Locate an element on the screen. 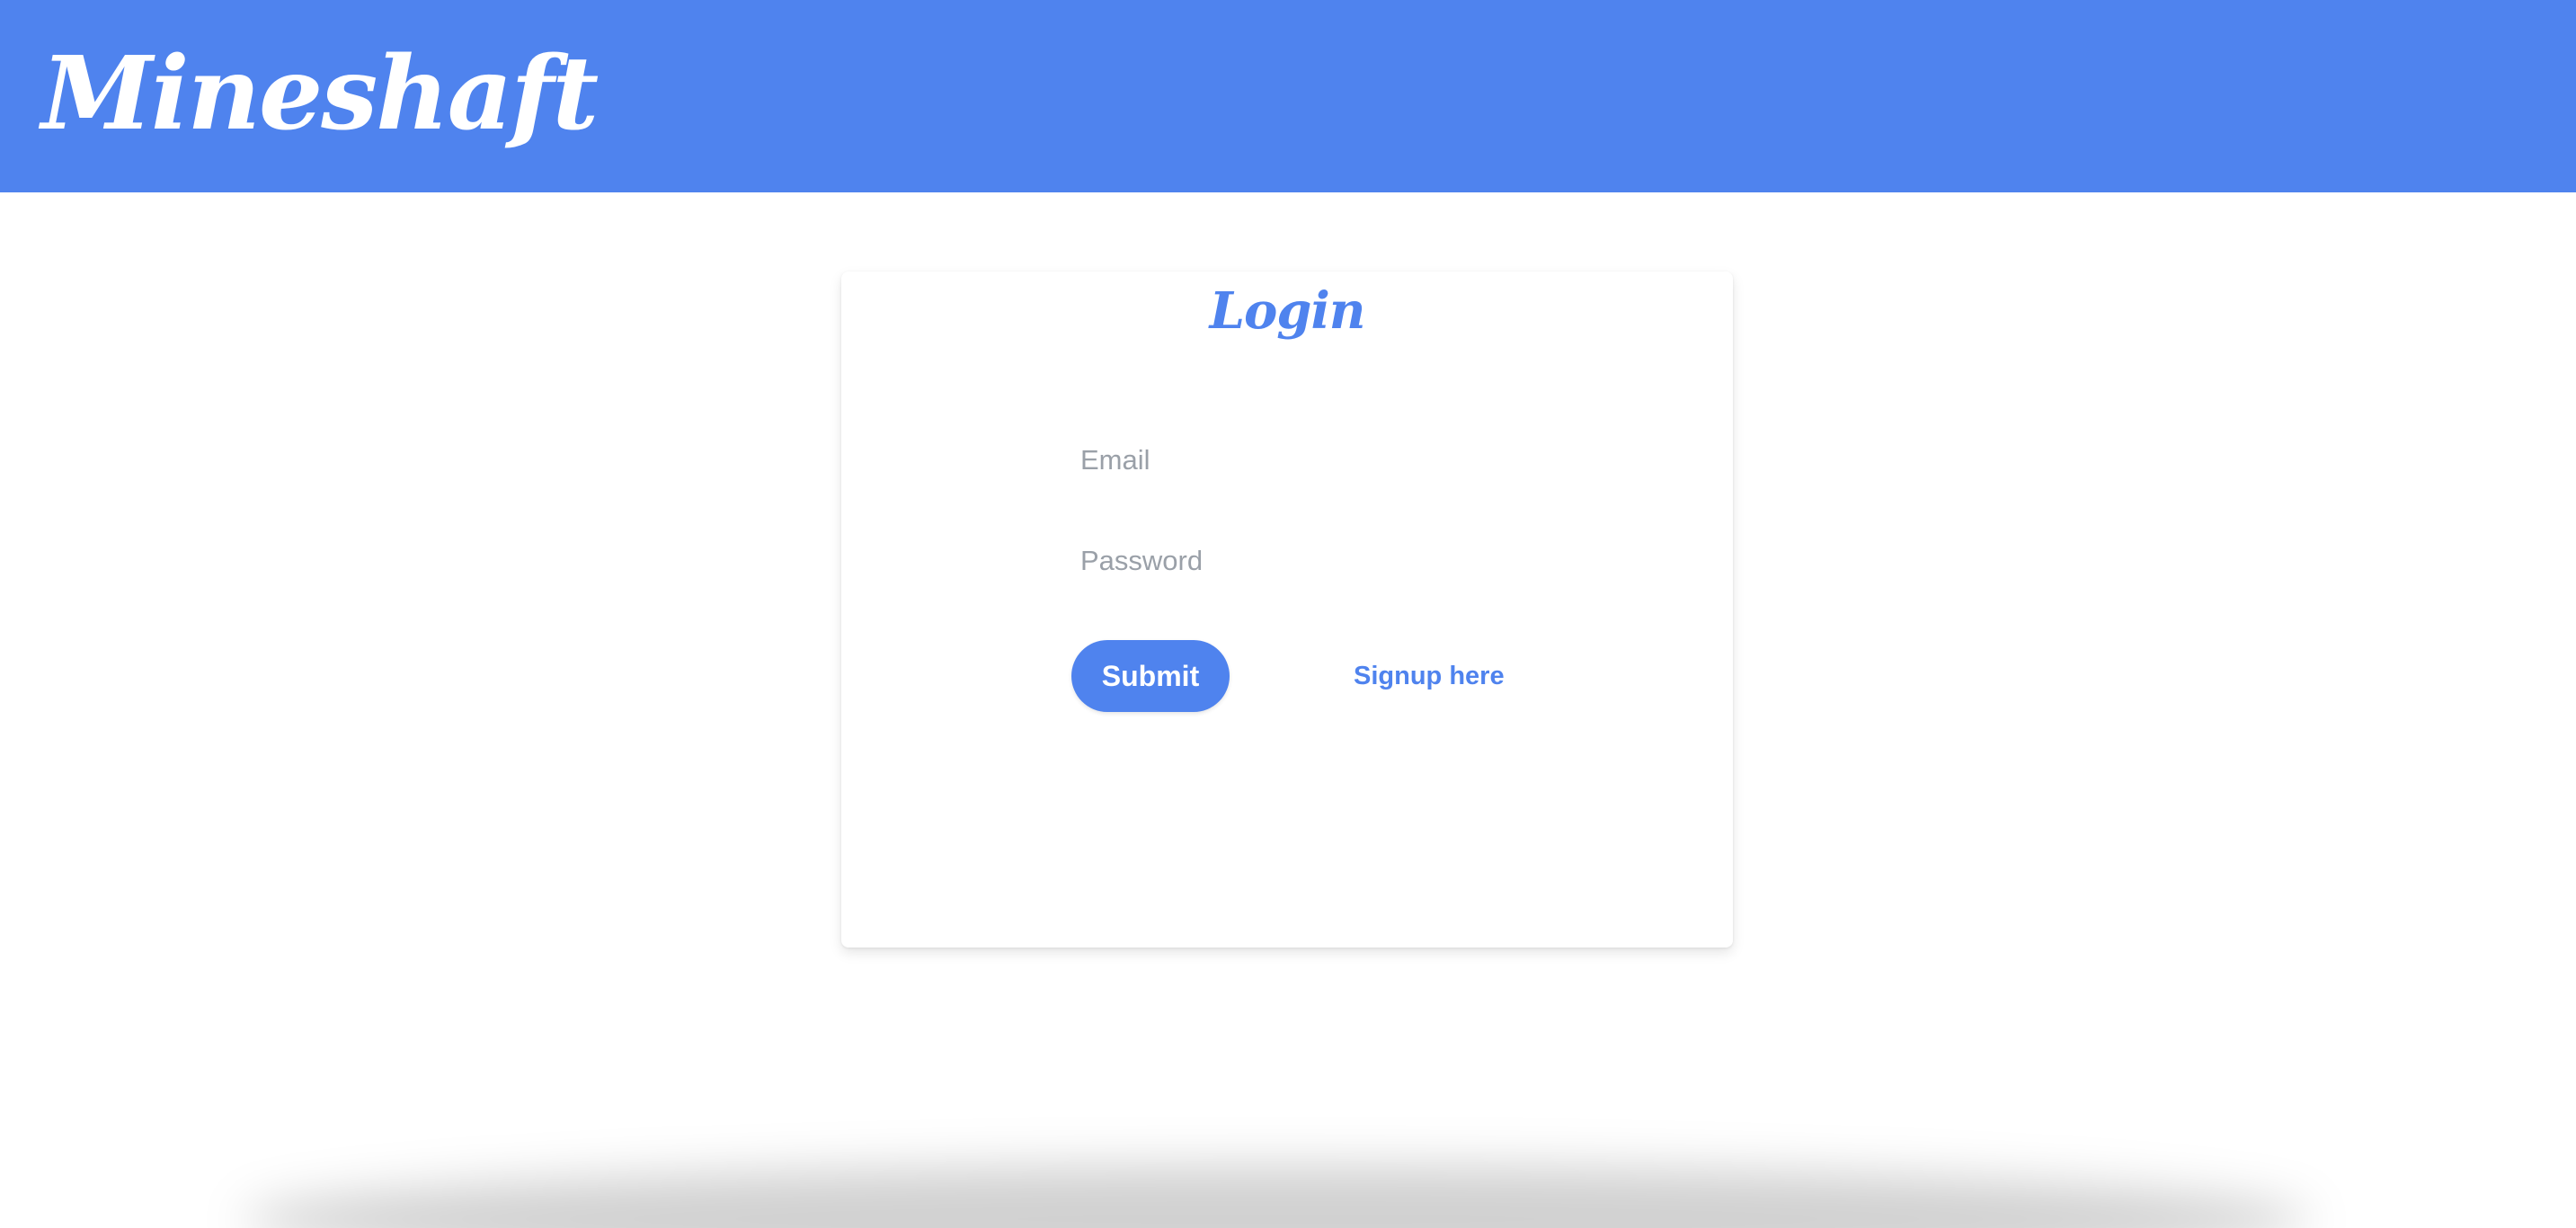 Image resolution: width=2576 pixels, height=1228 pixels. brand-logo: Mineshaft is located at coordinates (320, 94).